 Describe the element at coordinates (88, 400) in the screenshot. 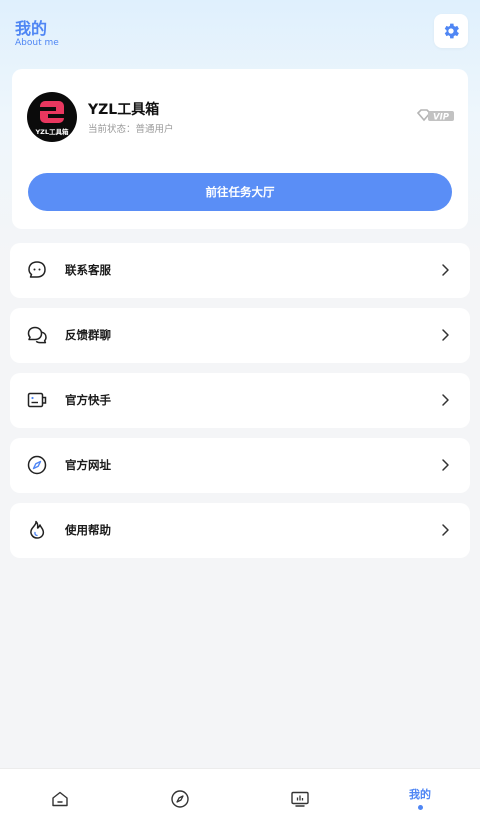

I see `menu-item-label: 官方快手` at that location.